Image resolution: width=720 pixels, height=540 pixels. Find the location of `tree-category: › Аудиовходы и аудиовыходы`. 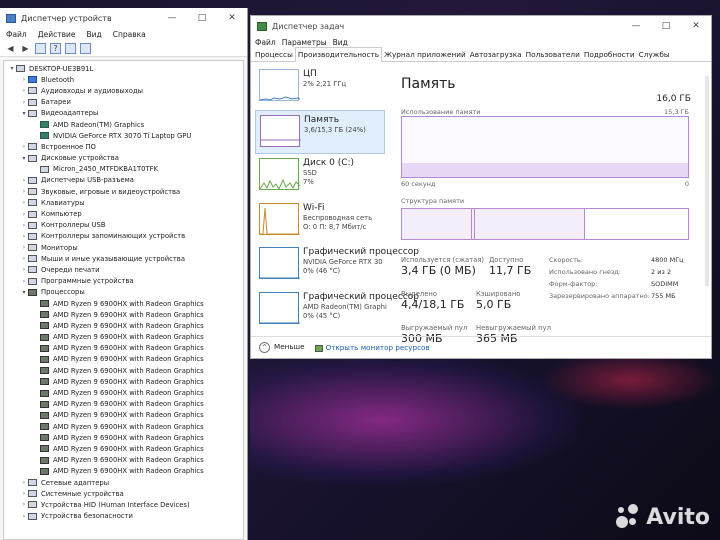

tree-category: › Аудиовходы и аудиовыходы is located at coordinates (123, 90).